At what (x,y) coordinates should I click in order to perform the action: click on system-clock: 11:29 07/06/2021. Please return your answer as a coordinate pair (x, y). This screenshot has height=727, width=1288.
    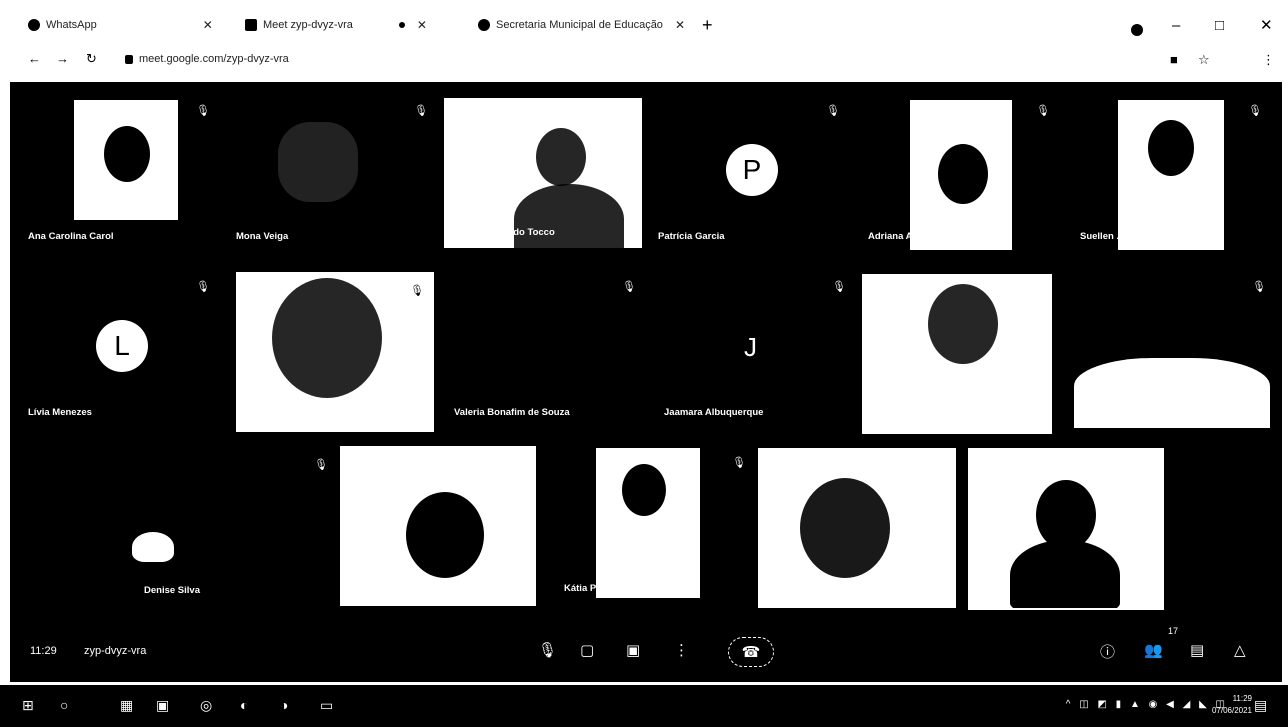
    Looking at the image, I should click on (1232, 705).